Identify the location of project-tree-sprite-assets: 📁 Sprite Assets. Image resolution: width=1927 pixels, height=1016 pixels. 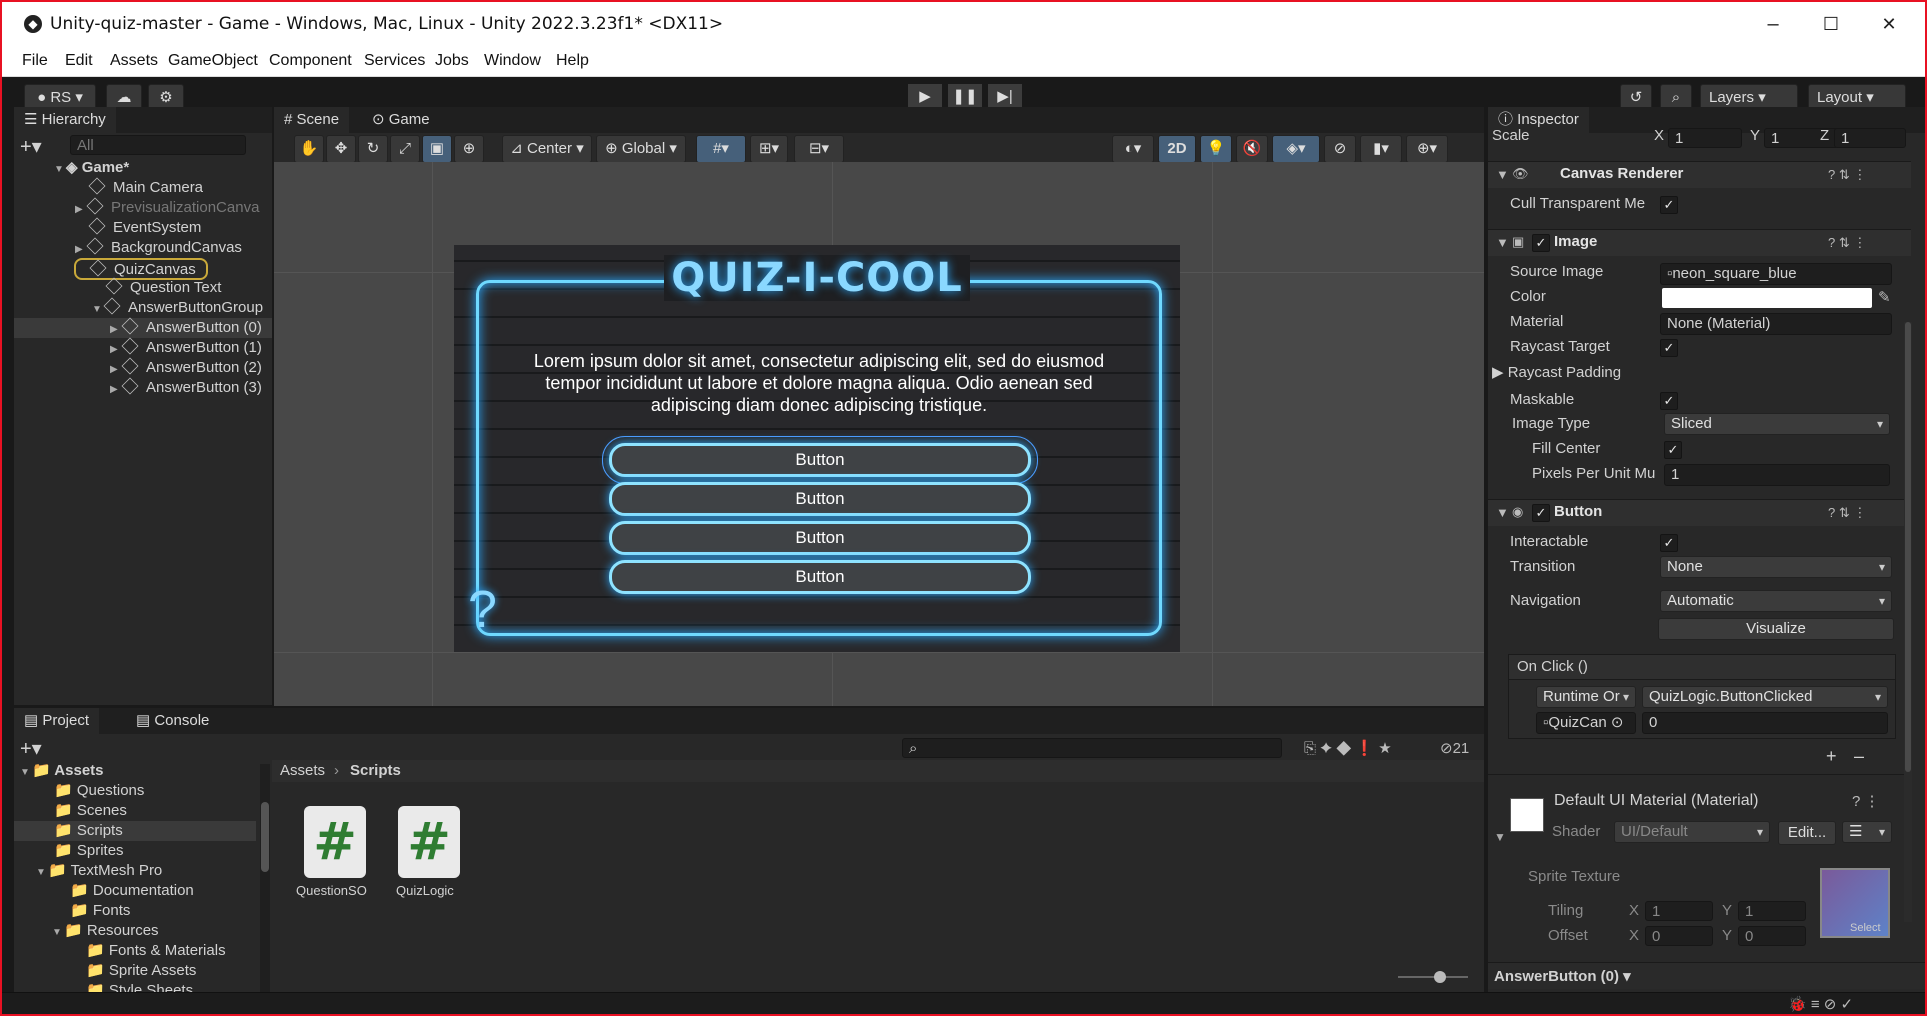
(141, 971).